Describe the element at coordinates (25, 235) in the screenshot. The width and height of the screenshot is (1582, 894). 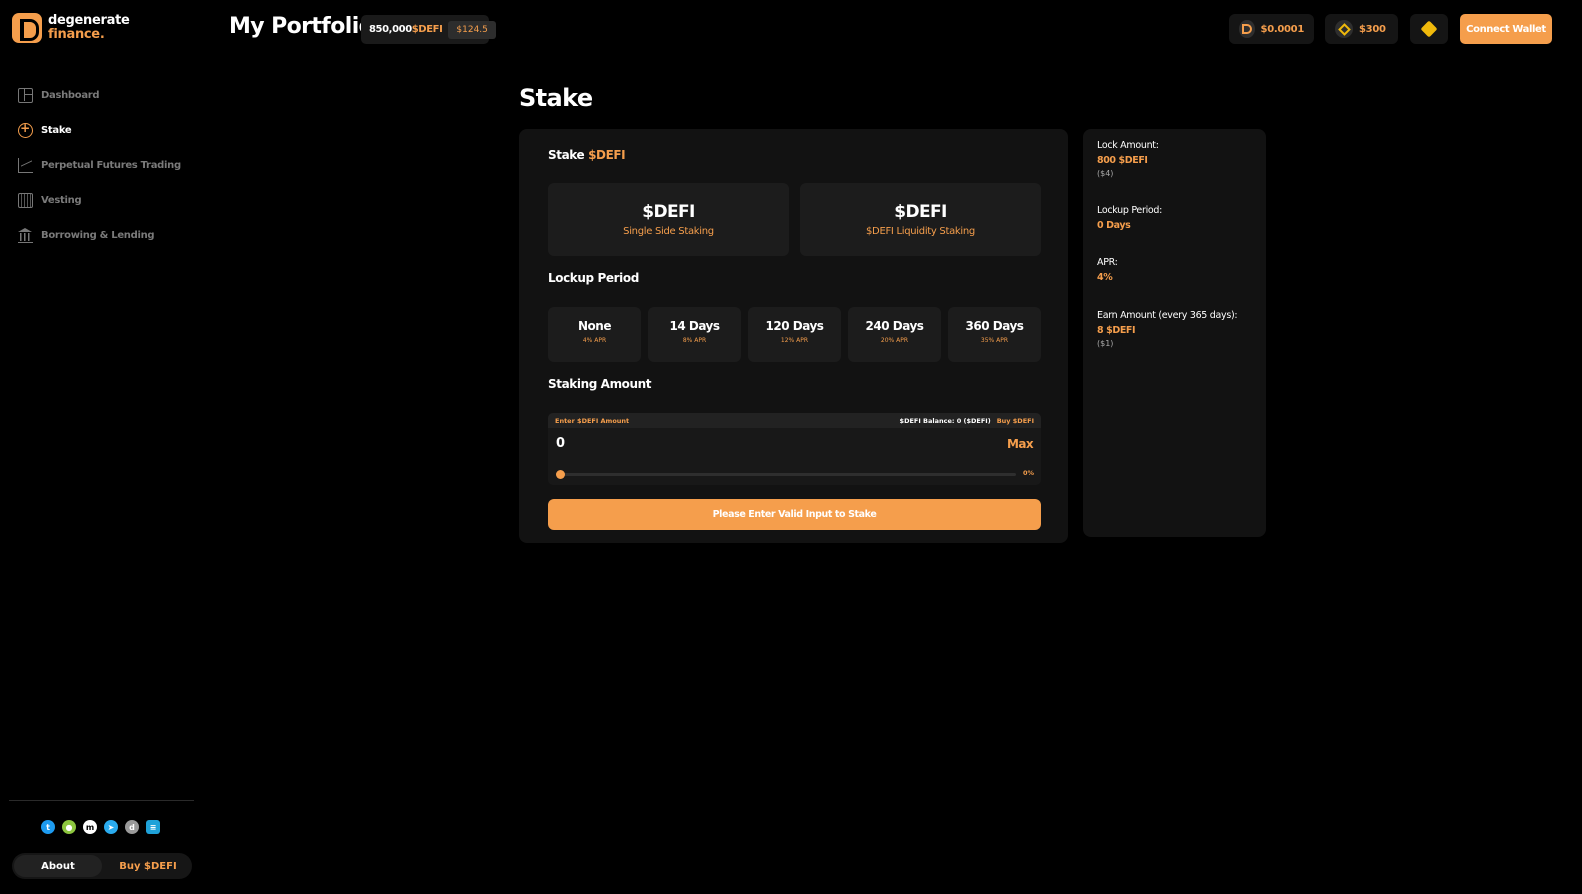
I see `bank-icon` at that location.